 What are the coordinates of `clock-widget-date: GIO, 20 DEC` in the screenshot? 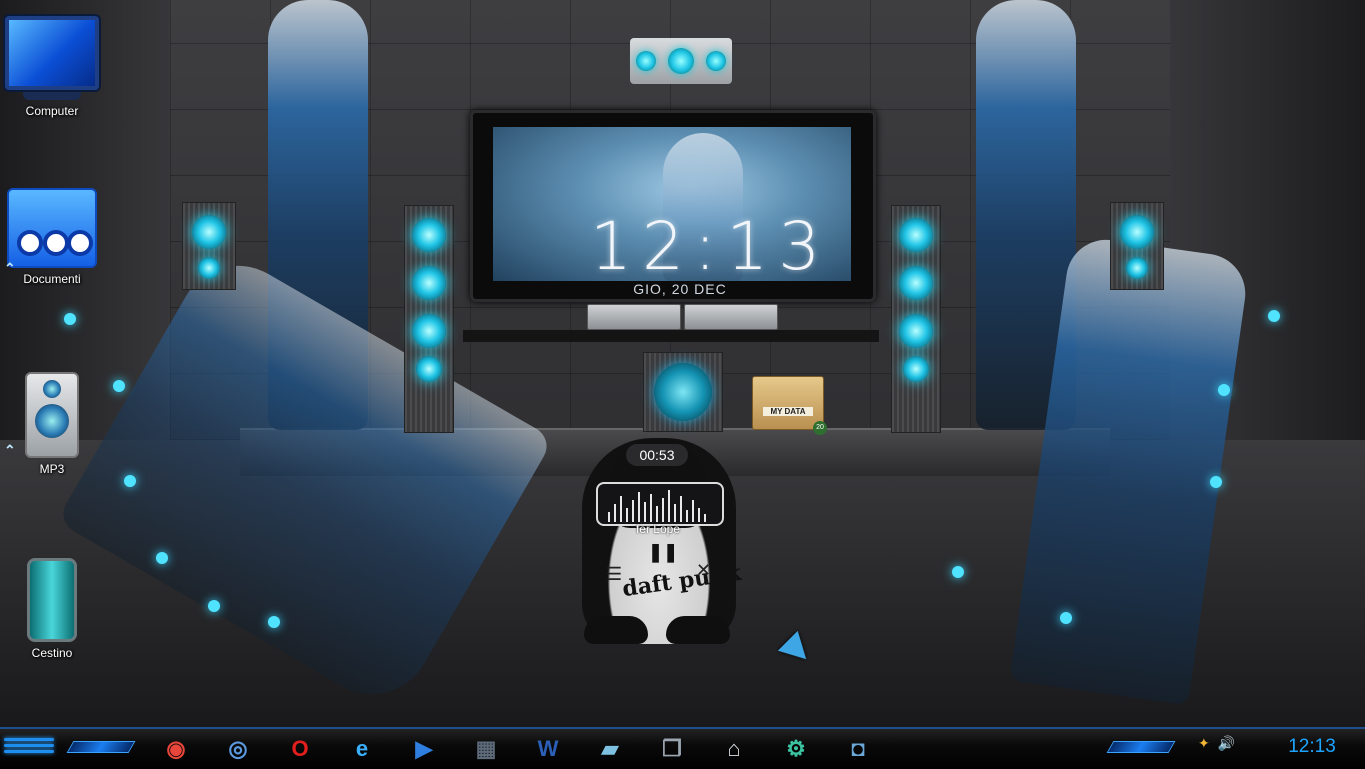 It's located at (680, 289).